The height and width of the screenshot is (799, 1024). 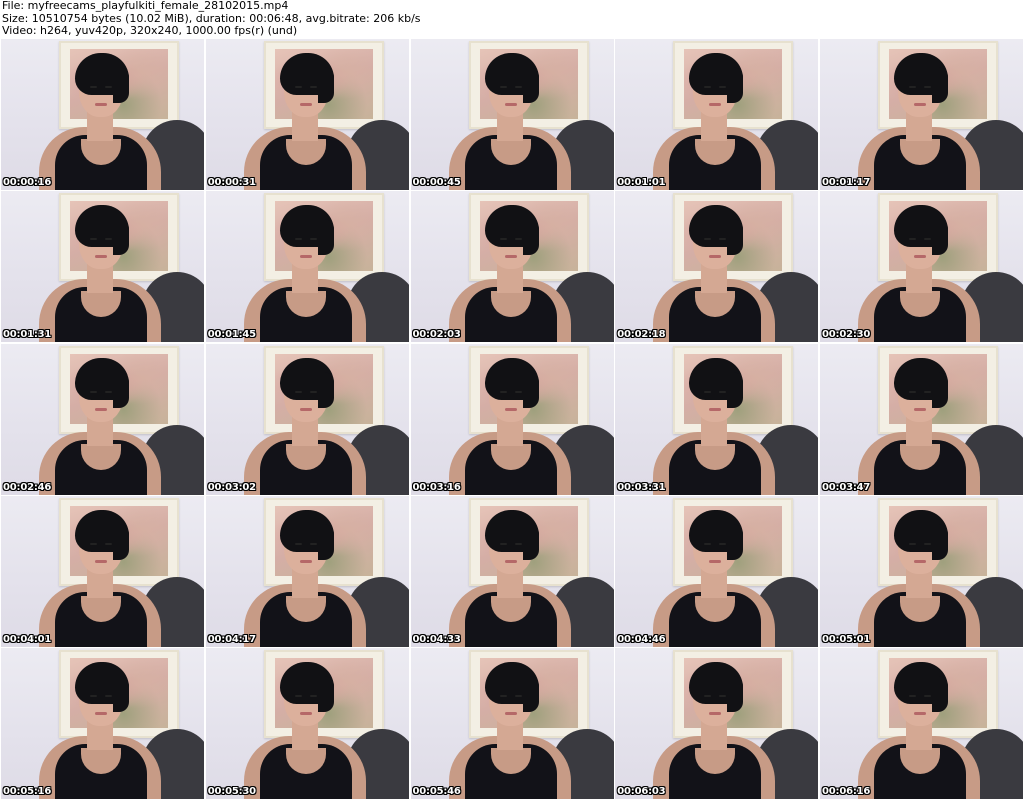 I want to click on video-thumbnail: 00:03:31, so click(x=717, y=419).